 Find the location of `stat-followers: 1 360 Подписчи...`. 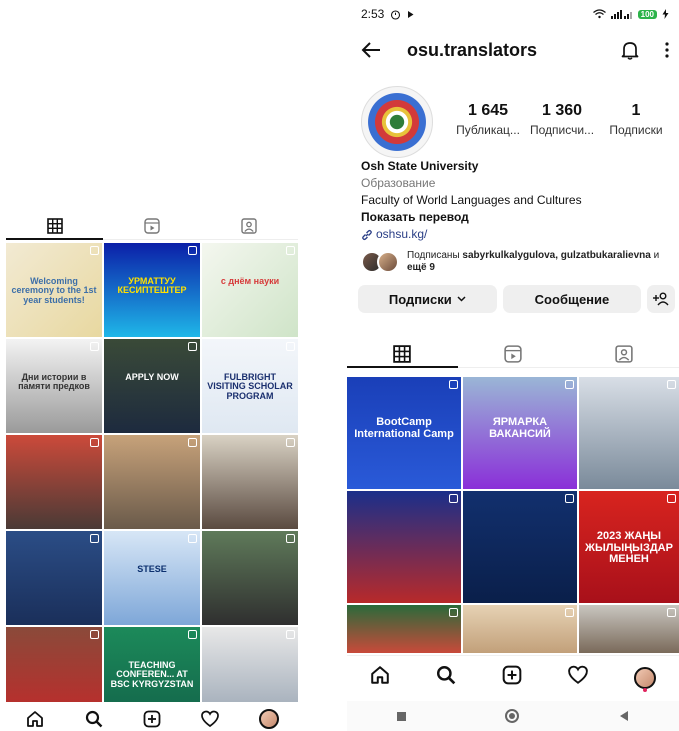

stat-followers: 1 360 Подписчи... is located at coordinates (562, 119).